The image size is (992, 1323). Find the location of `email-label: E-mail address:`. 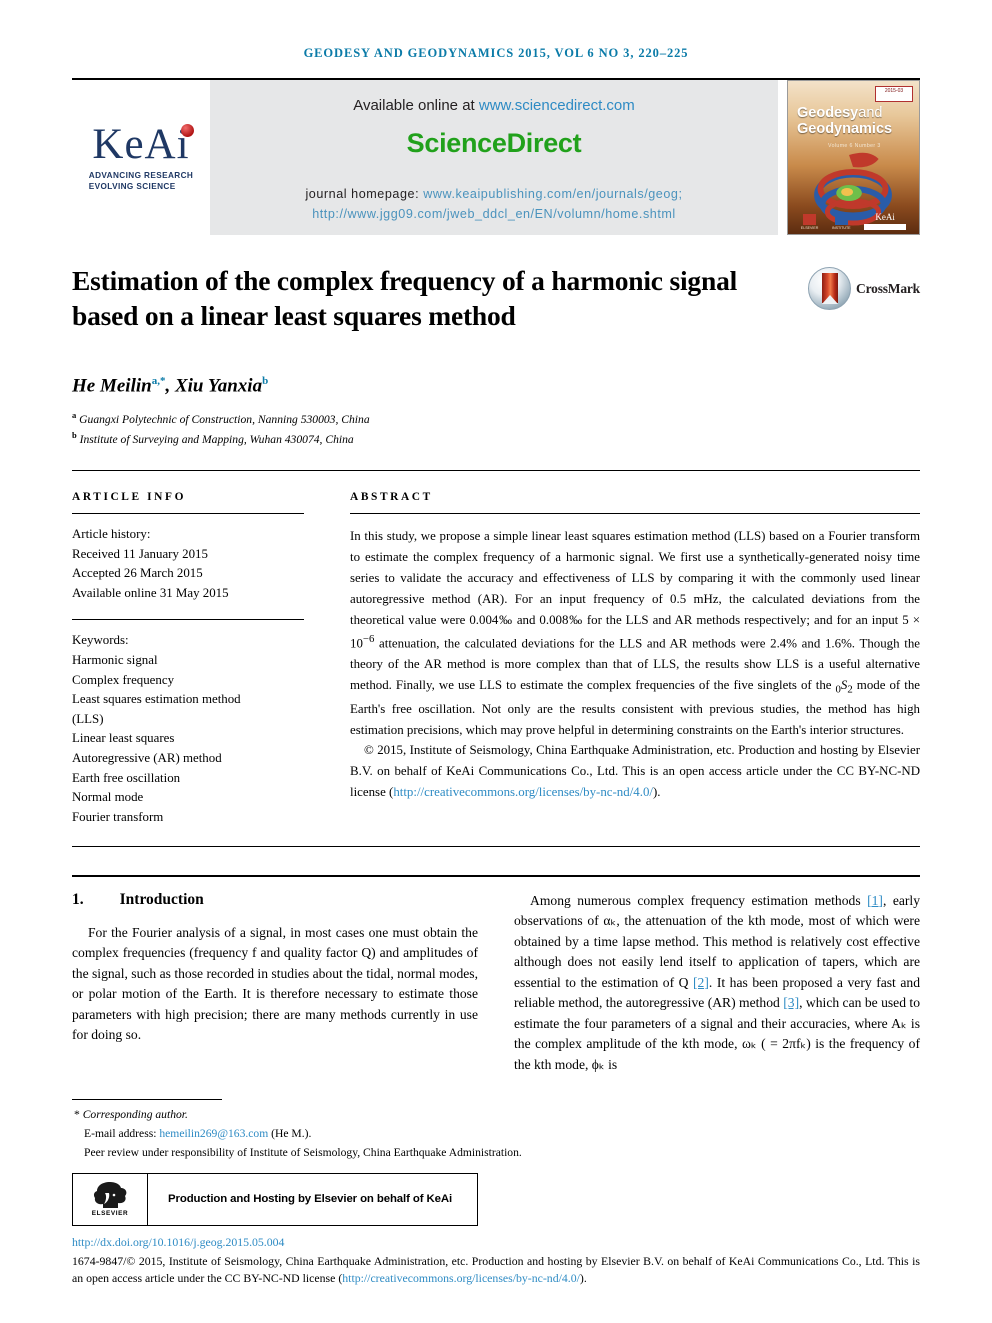

email-label: E-mail address: is located at coordinates (120, 1133).